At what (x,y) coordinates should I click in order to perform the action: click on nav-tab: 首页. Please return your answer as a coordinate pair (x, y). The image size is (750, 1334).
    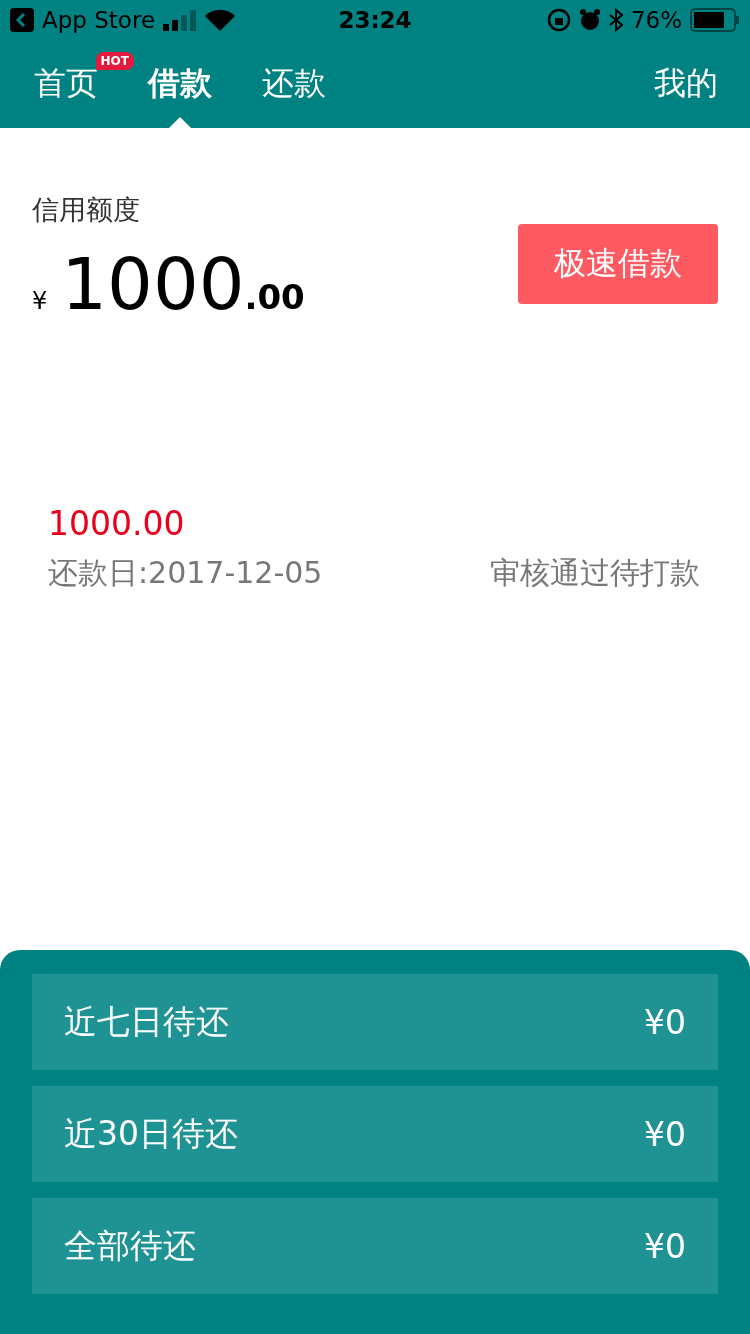
    Looking at the image, I should click on (66, 84).